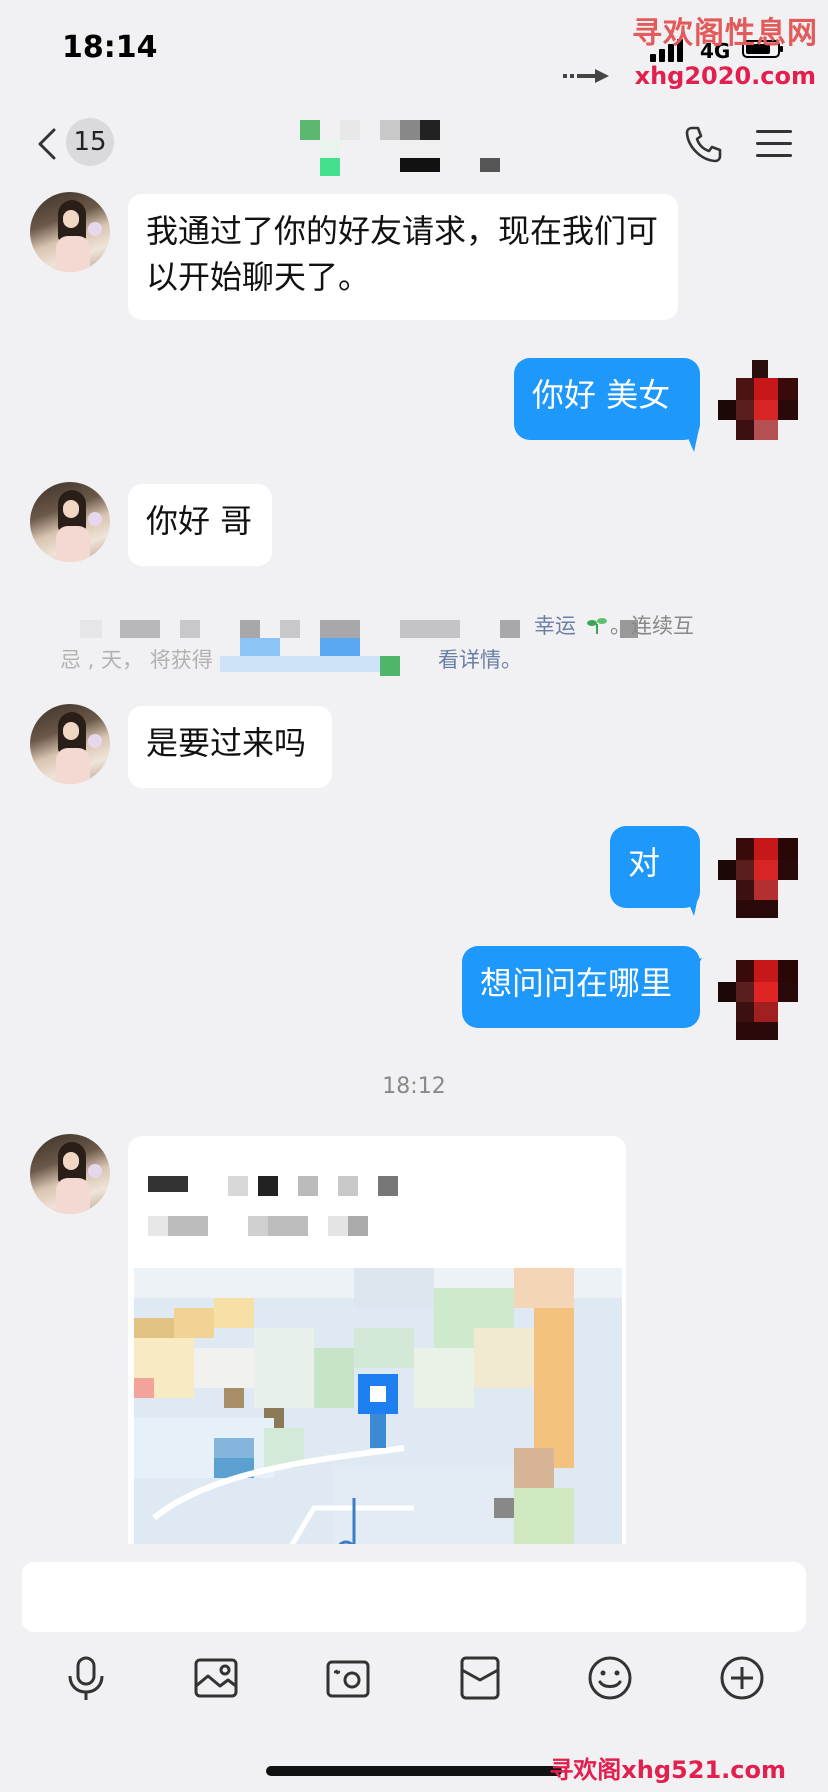  What do you see at coordinates (348, 1678) in the screenshot?
I see `camera-icon` at bounding box center [348, 1678].